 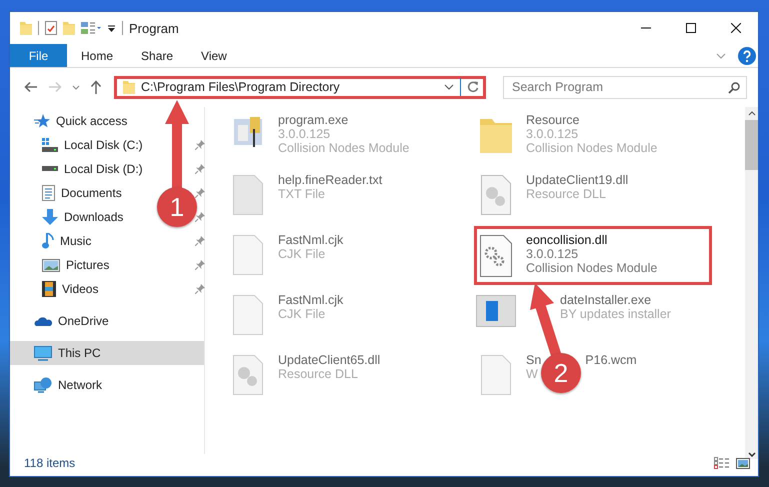 I want to click on film-icon, so click(x=49, y=289).